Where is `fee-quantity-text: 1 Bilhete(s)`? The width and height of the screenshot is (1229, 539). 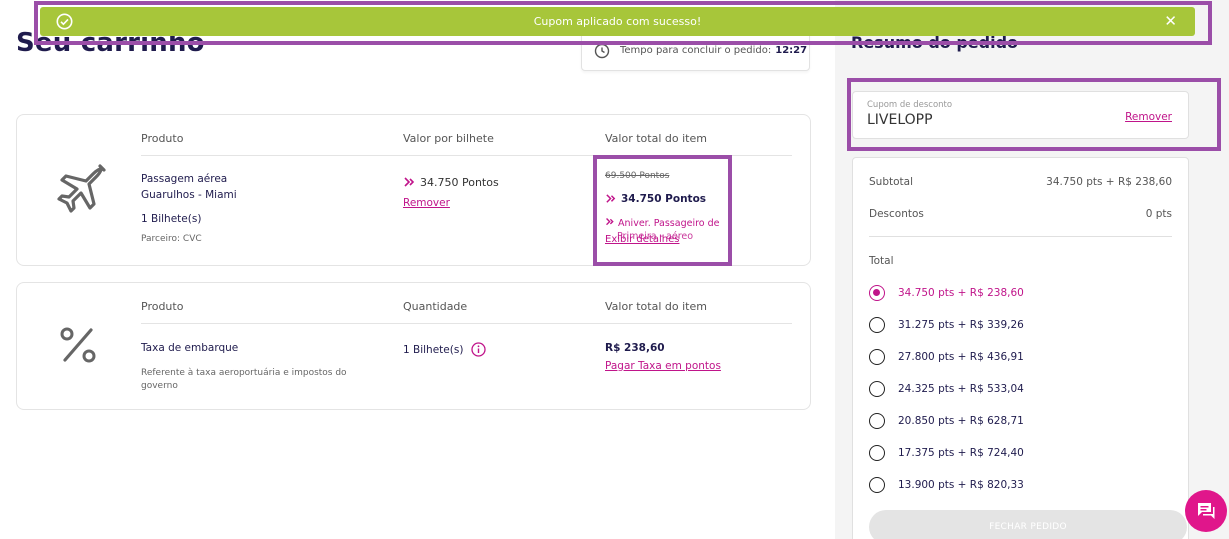 fee-quantity-text: 1 Bilhete(s) is located at coordinates (433, 349).